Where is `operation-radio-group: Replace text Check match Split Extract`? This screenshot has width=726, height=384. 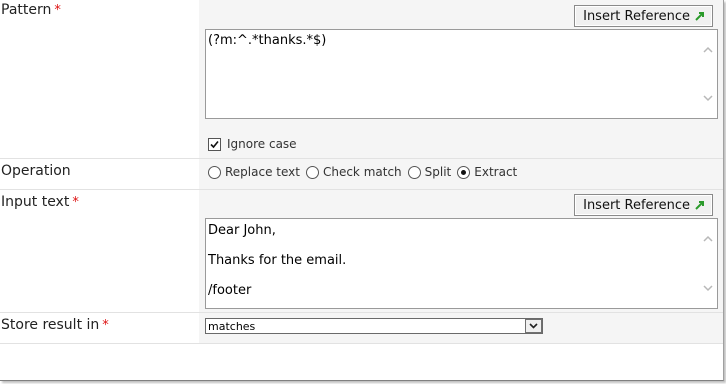
operation-radio-group: Replace text Check match Split Extract is located at coordinates (365, 172).